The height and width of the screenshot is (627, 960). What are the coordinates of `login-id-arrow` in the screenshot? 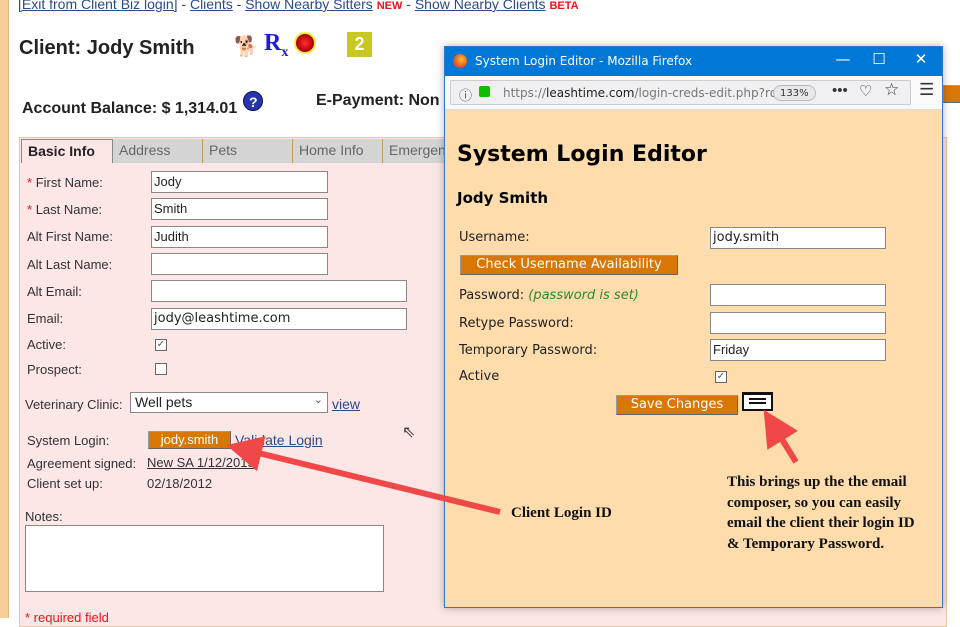 It's located at (363, 475).